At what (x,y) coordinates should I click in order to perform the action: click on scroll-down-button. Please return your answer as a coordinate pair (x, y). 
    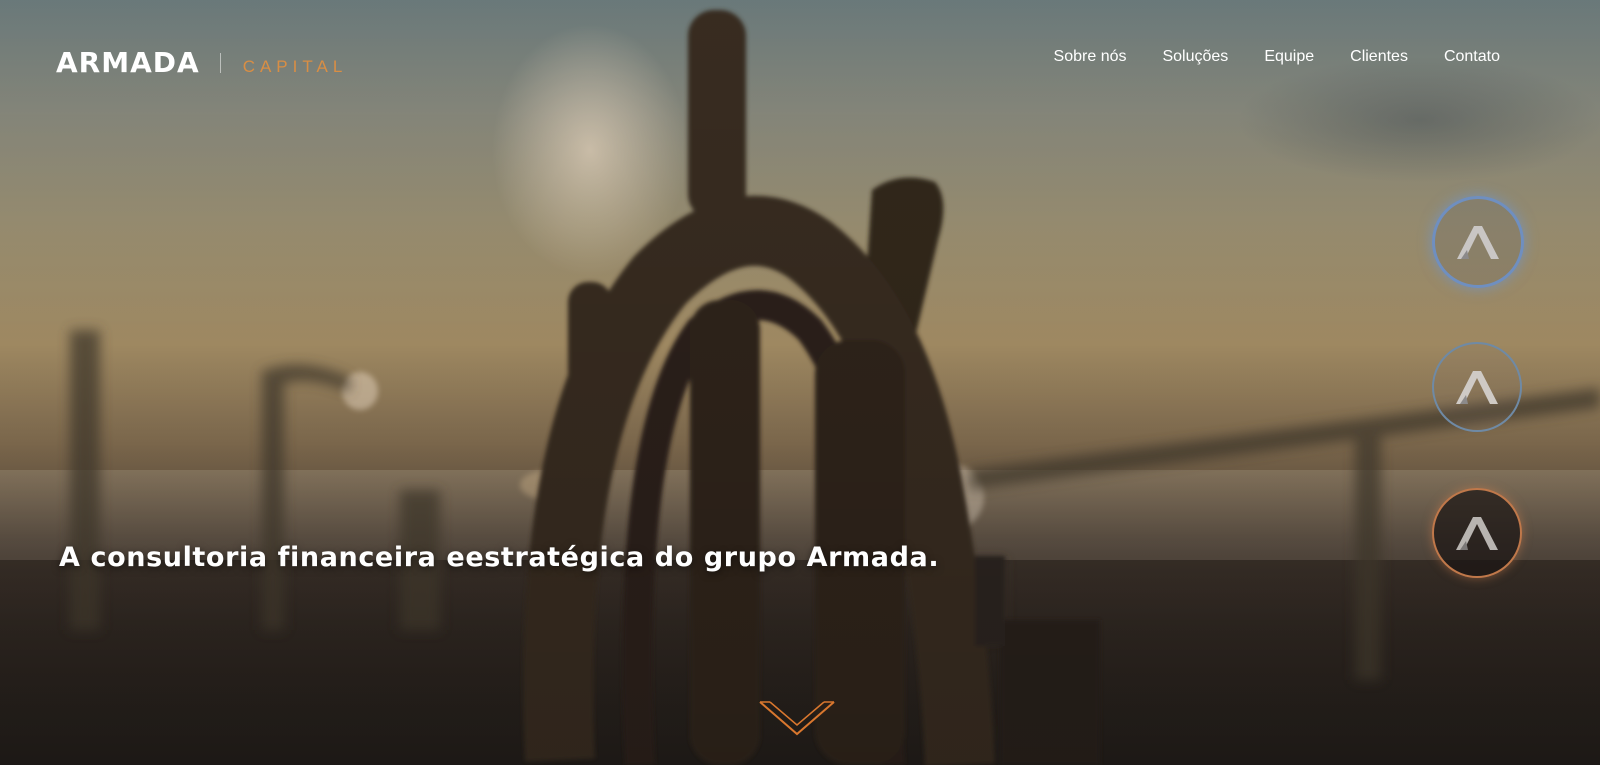
    Looking at the image, I should click on (797, 718).